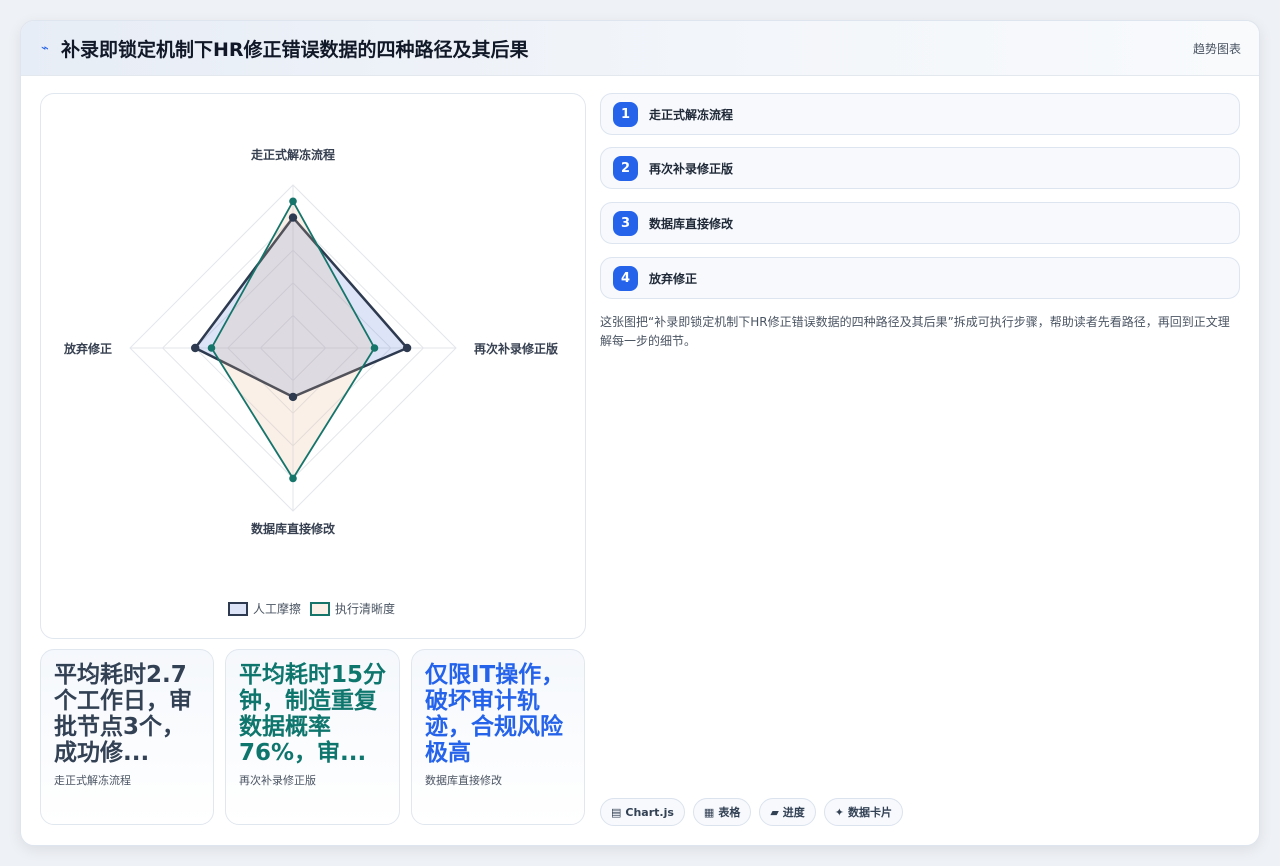 The height and width of the screenshot is (866, 1280). Describe the element at coordinates (920, 278) in the screenshot. I see `step-item-4: 4 放弃修正` at that location.